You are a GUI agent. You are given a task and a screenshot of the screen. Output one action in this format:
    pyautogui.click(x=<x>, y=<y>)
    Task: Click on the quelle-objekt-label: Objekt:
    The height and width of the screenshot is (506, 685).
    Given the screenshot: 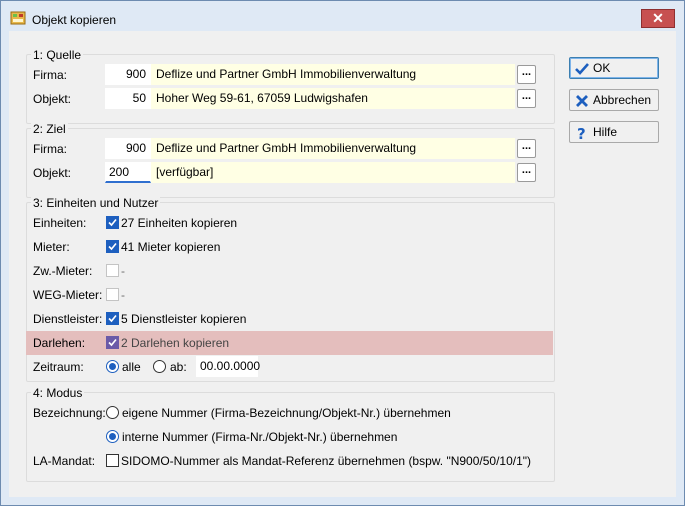 What is the action you would take?
    pyautogui.click(x=52, y=99)
    